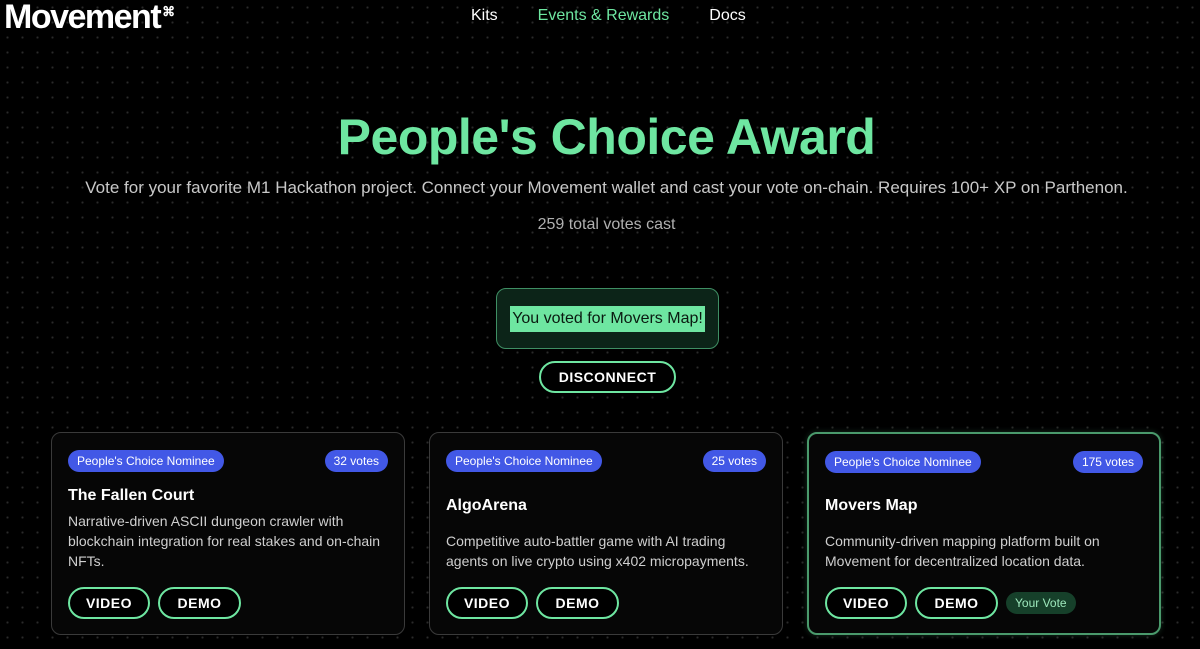  What do you see at coordinates (169, 11) in the screenshot?
I see `logo-mark-icon: ⌘` at bounding box center [169, 11].